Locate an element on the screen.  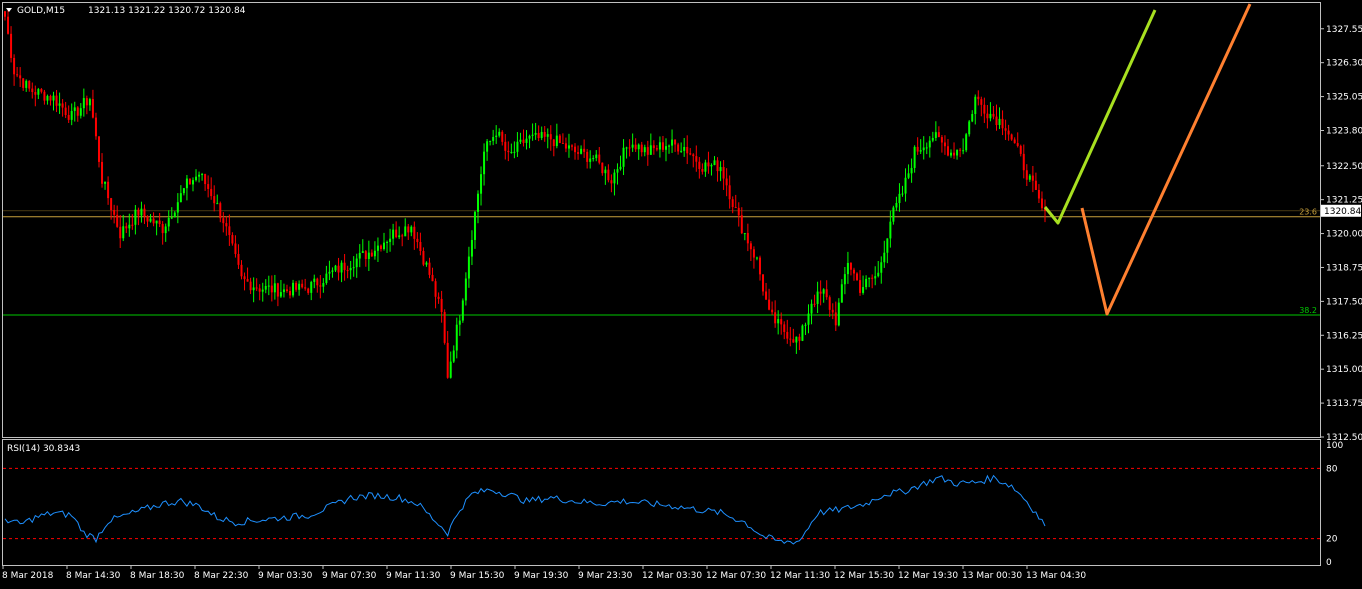
pullback-projection-line is located at coordinates (1166, 159).